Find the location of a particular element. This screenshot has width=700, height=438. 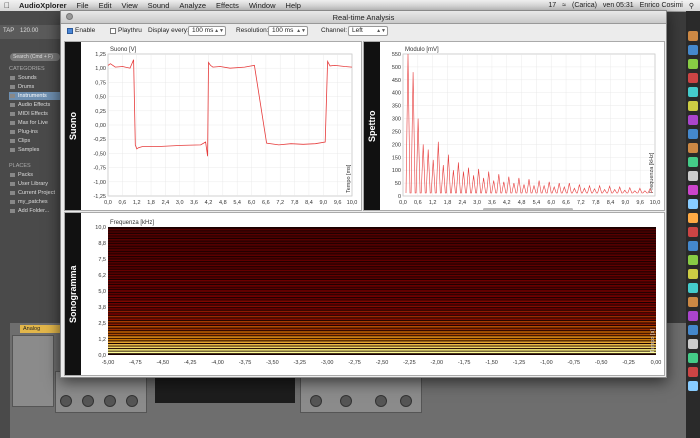

y-tick-label: -0,75 is located at coordinates (99, 169).